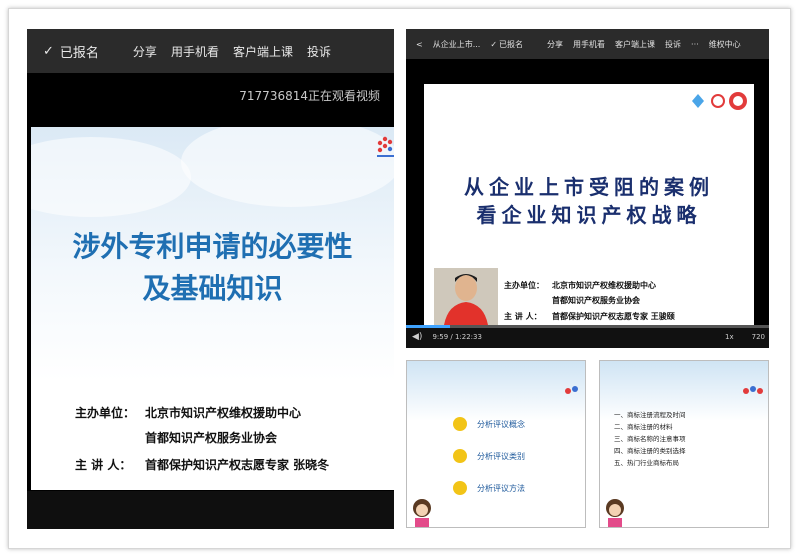 The image size is (800, 559). What do you see at coordinates (466, 296) in the screenshot?
I see `speaker-video-thumbnail` at bounding box center [466, 296].